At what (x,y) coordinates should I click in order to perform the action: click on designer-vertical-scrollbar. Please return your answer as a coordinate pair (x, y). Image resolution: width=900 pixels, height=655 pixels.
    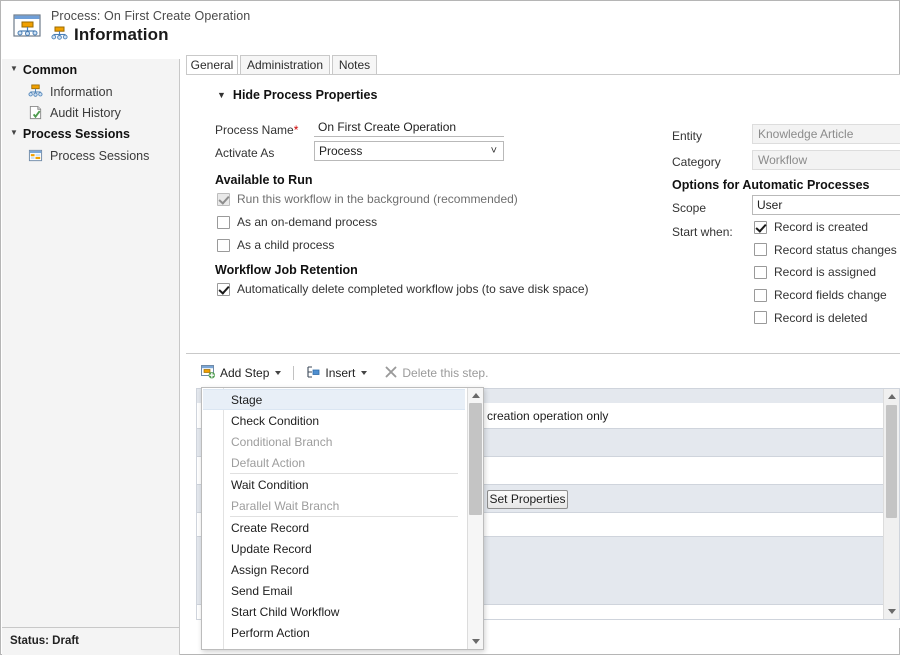
    Looking at the image, I should click on (891, 504).